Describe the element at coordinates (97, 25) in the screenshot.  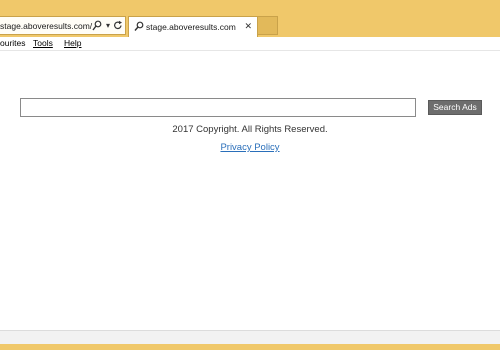
I see `search-icon` at that location.